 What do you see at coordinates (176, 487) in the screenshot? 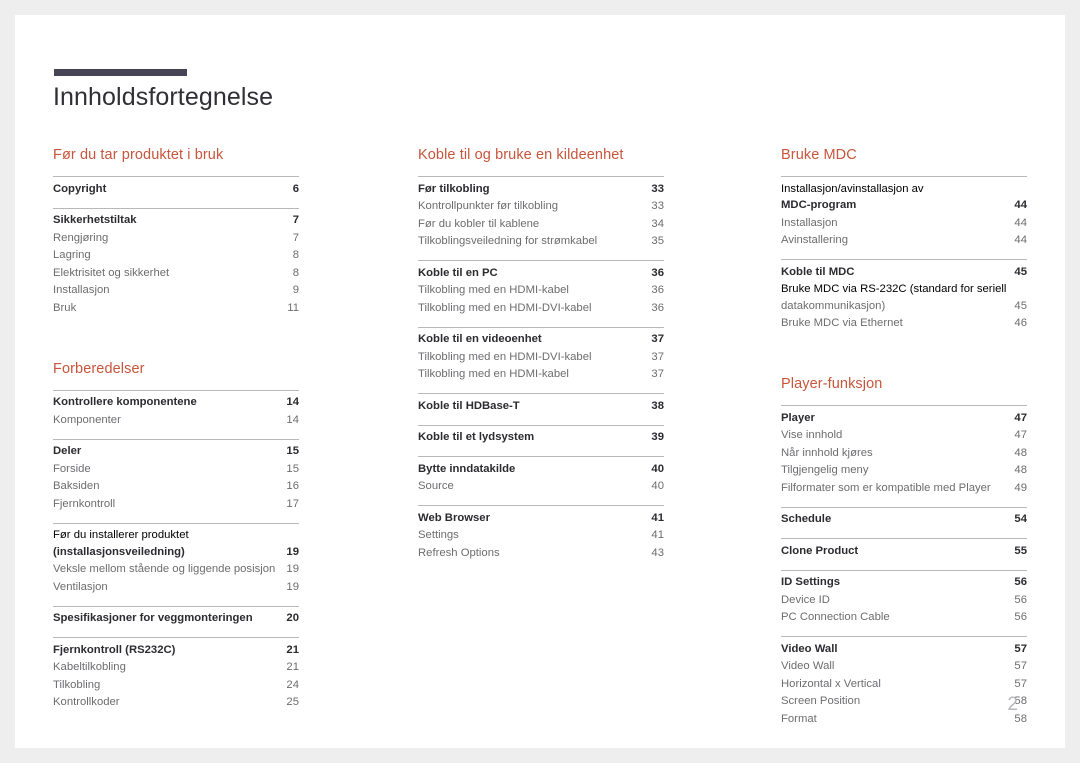
I see `toc-entry: Baksiden 16` at bounding box center [176, 487].